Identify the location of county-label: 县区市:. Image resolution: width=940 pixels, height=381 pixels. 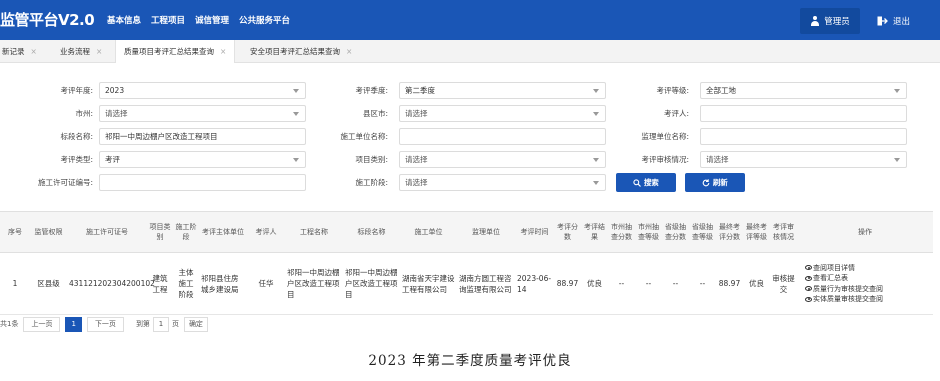
(375, 113).